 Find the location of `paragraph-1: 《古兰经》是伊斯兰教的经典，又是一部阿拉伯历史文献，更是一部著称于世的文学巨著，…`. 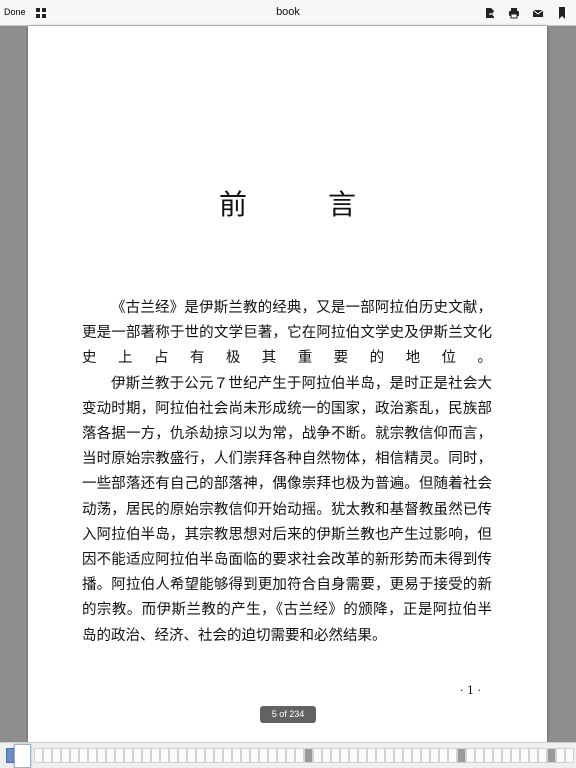

paragraph-1: 《古兰经》是伊斯兰教的经典，又是一部阿拉伯历史文献，更是一部著称于世的文学巨著，… is located at coordinates (287, 333).